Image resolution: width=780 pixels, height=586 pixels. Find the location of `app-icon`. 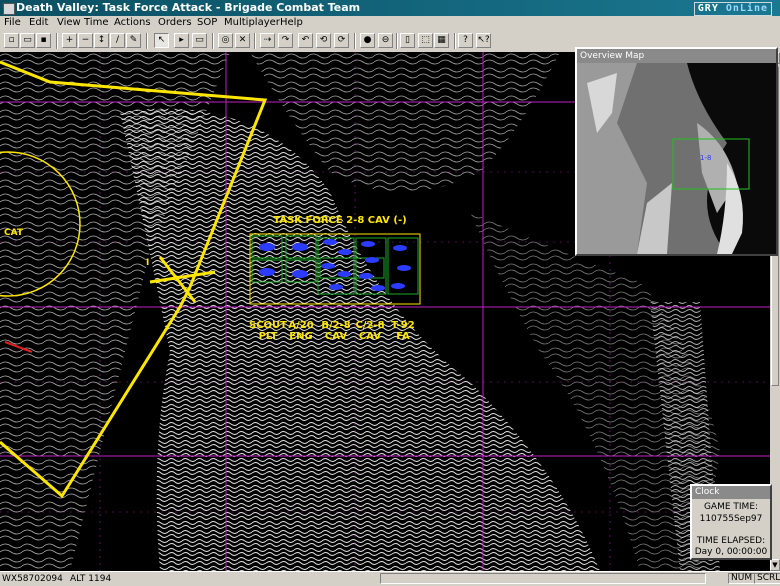

app-icon is located at coordinates (9, 9).